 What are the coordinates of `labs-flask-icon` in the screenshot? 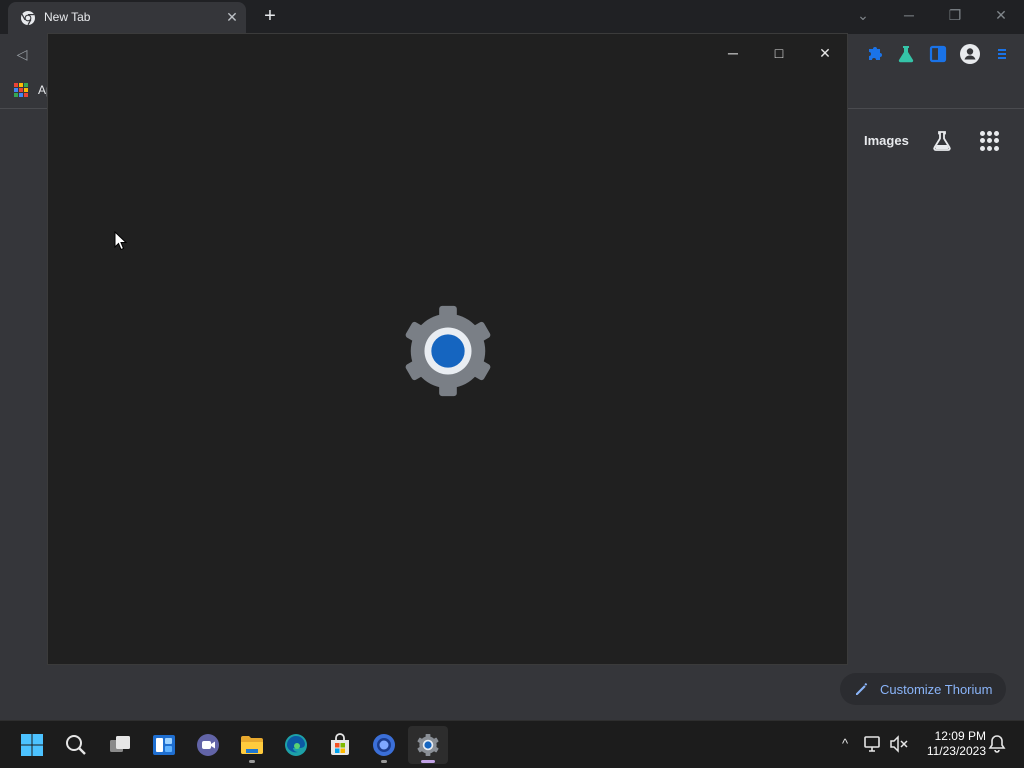 It's located at (906, 54).